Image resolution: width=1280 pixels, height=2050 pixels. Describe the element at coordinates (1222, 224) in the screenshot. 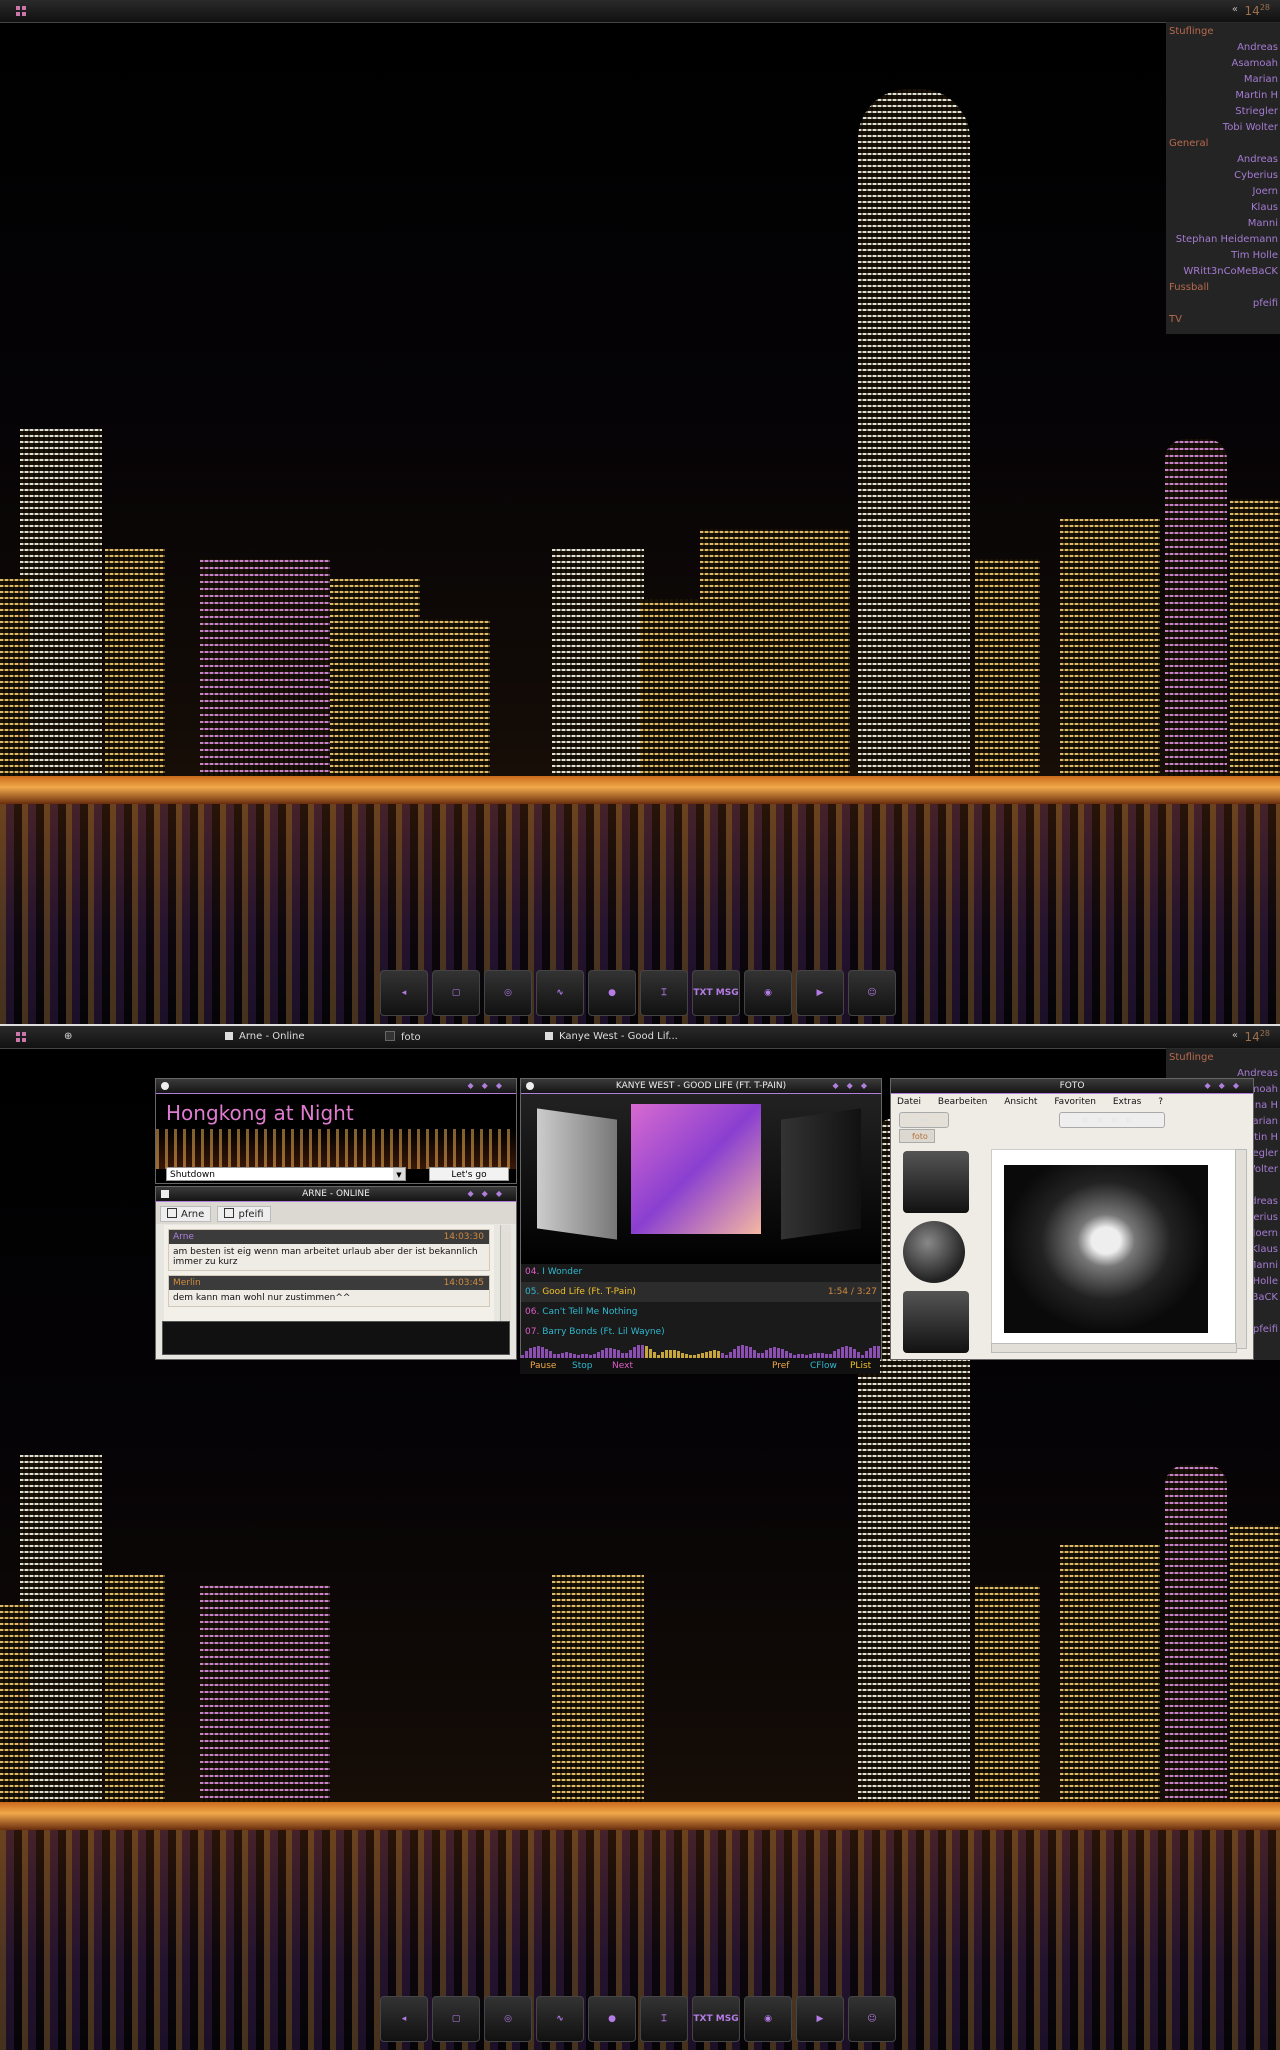

I see `contact-item: Manni` at that location.